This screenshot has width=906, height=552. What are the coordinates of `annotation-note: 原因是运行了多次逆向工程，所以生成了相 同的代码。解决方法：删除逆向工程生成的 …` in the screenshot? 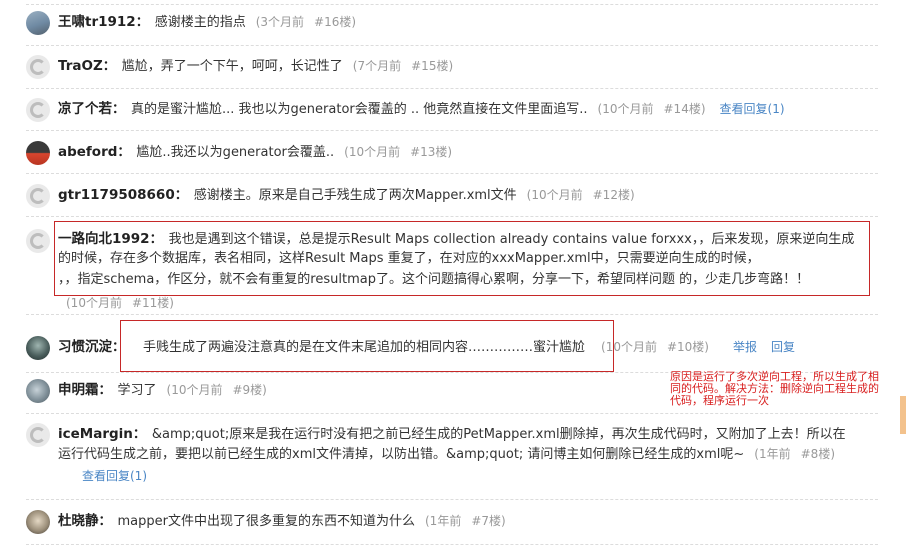 It's located at (786, 389).